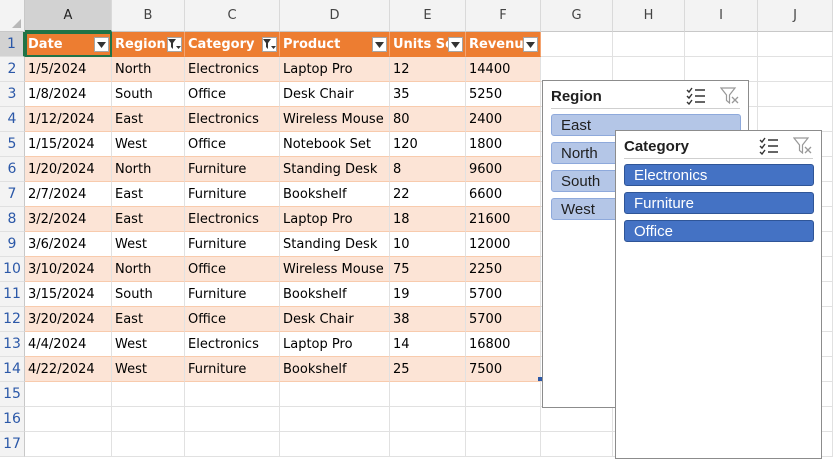 The height and width of the screenshot is (460, 833). Describe the element at coordinates (12, 444) in the screenshot. I see `row-header-17: 17` at that location.